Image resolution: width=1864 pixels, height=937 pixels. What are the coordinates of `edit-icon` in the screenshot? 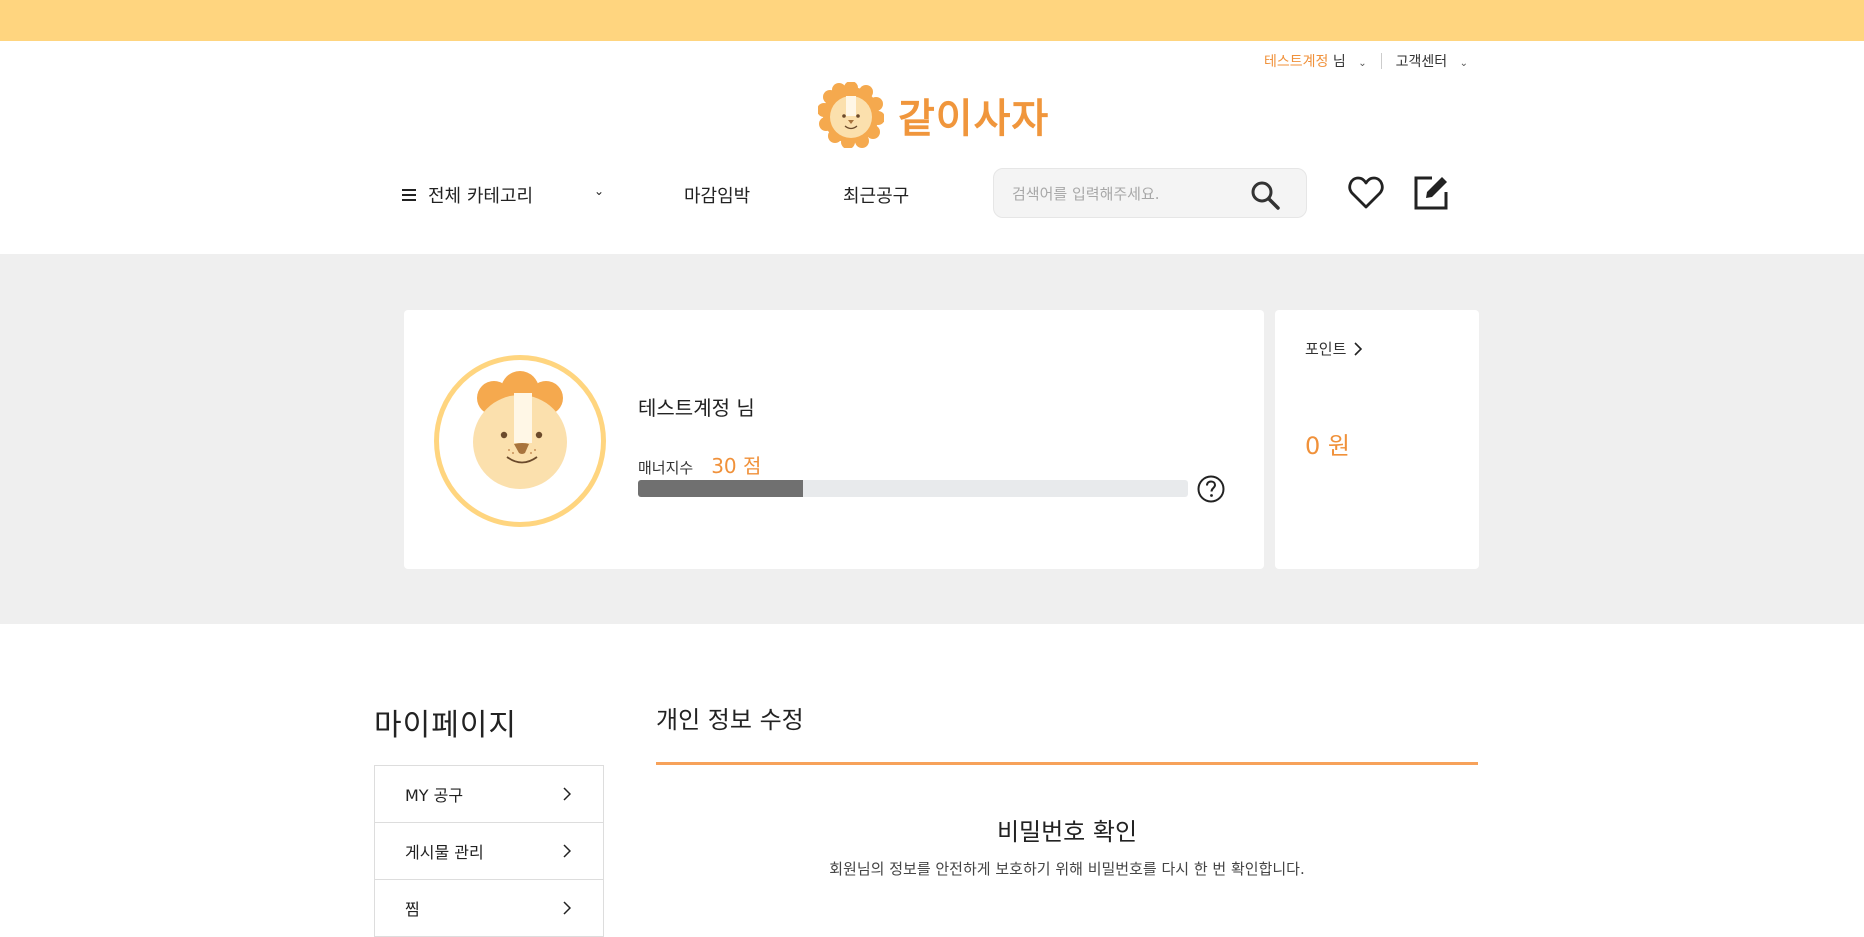 It's located at (1431, 193).